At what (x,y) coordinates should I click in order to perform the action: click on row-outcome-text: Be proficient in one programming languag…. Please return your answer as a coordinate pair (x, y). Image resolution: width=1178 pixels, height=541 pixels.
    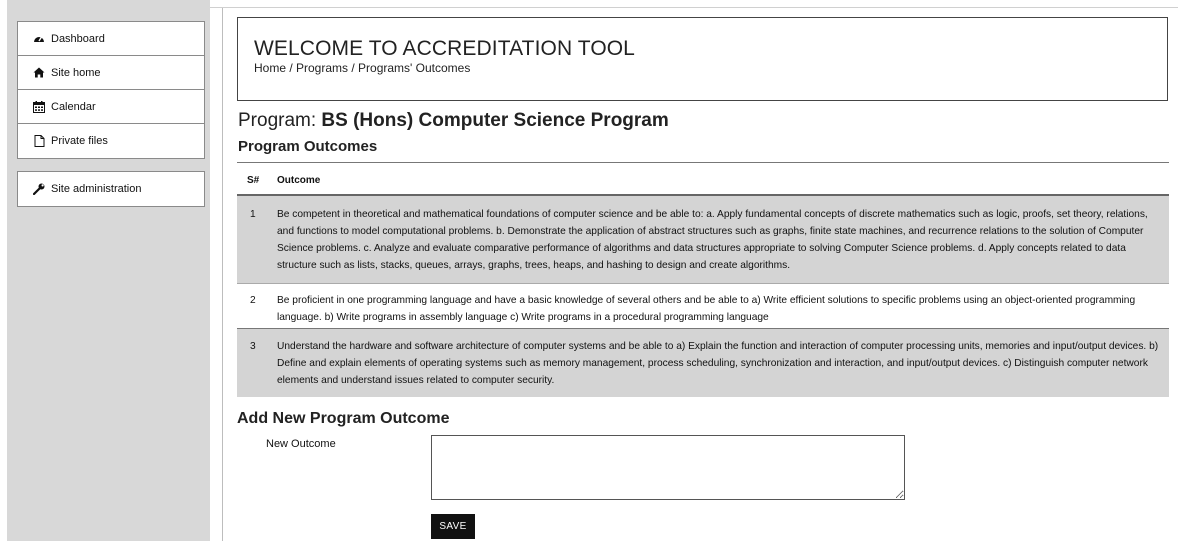
    Looking at the image, I should click on (706, 309).